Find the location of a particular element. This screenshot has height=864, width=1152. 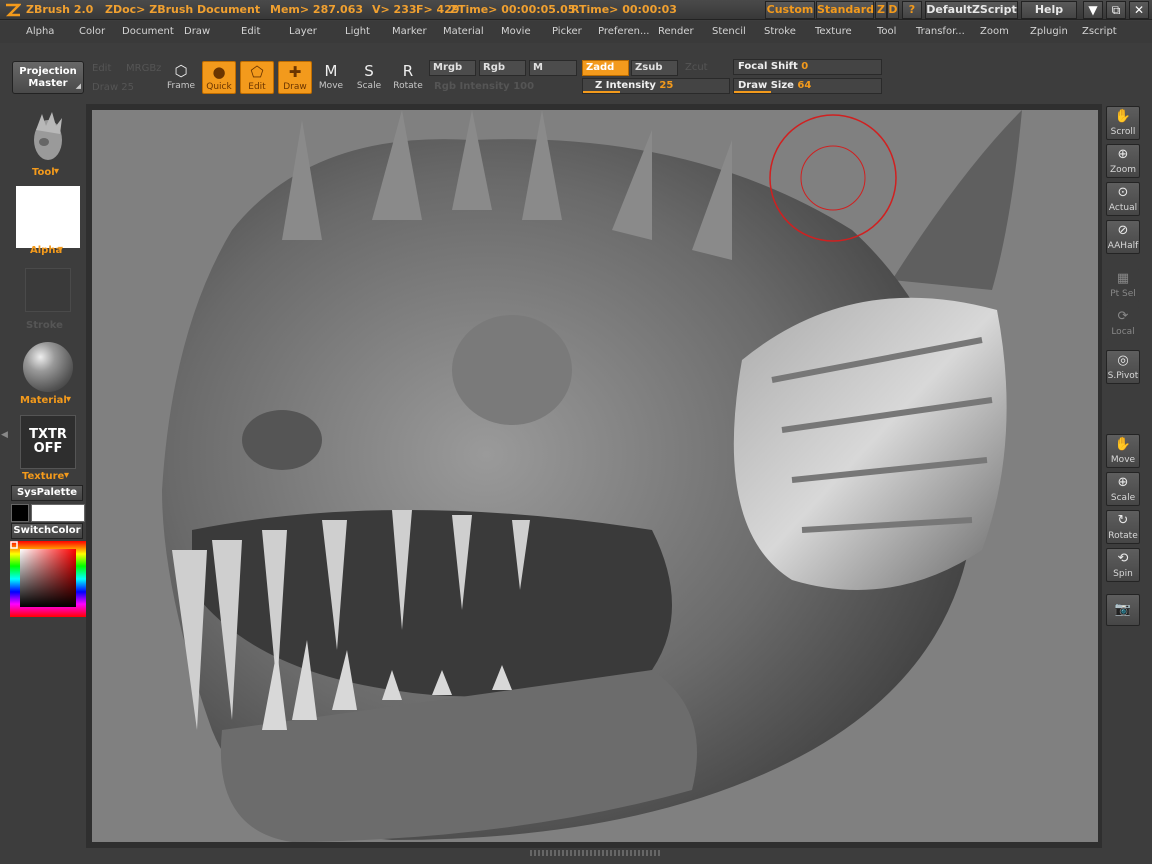

mem-readout: Mem> 287.063 is located at coordinates (317, 9).